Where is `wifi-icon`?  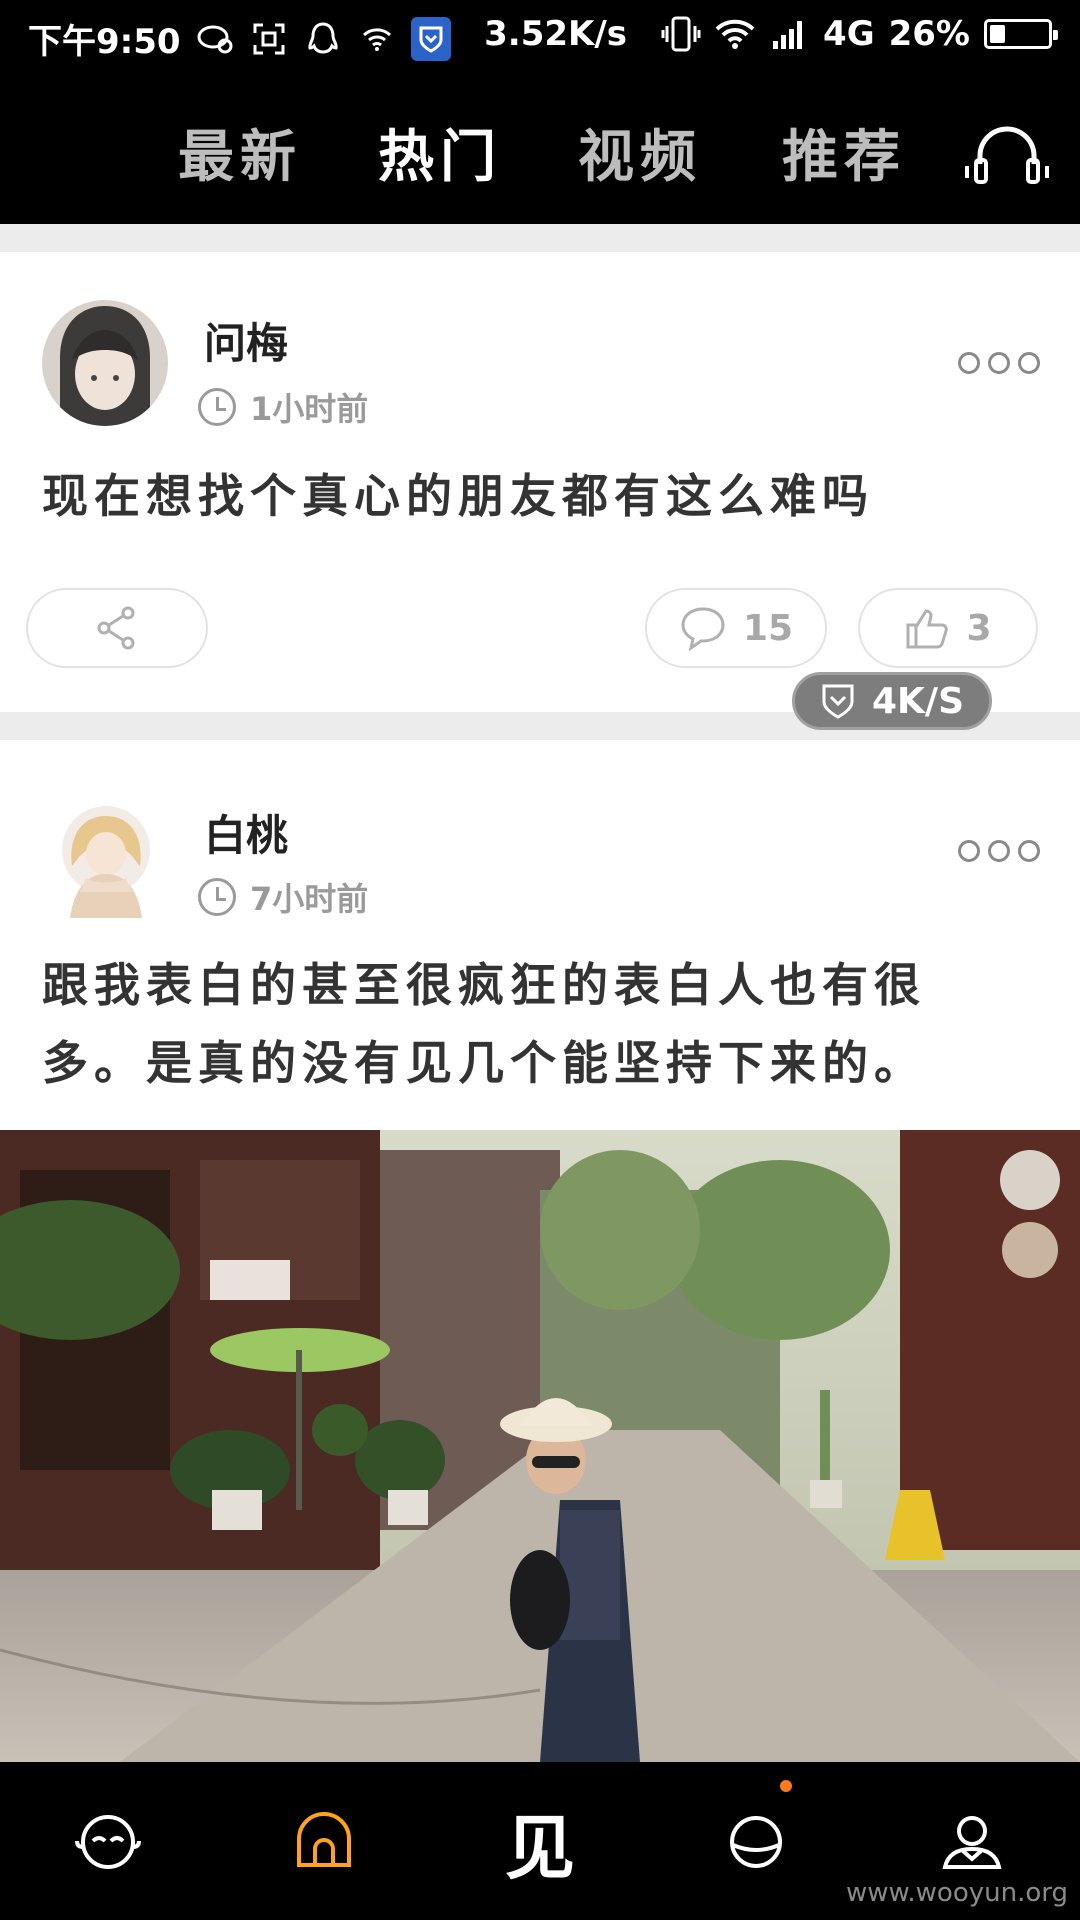
wifi-icon is located at coordinates (735, 34).